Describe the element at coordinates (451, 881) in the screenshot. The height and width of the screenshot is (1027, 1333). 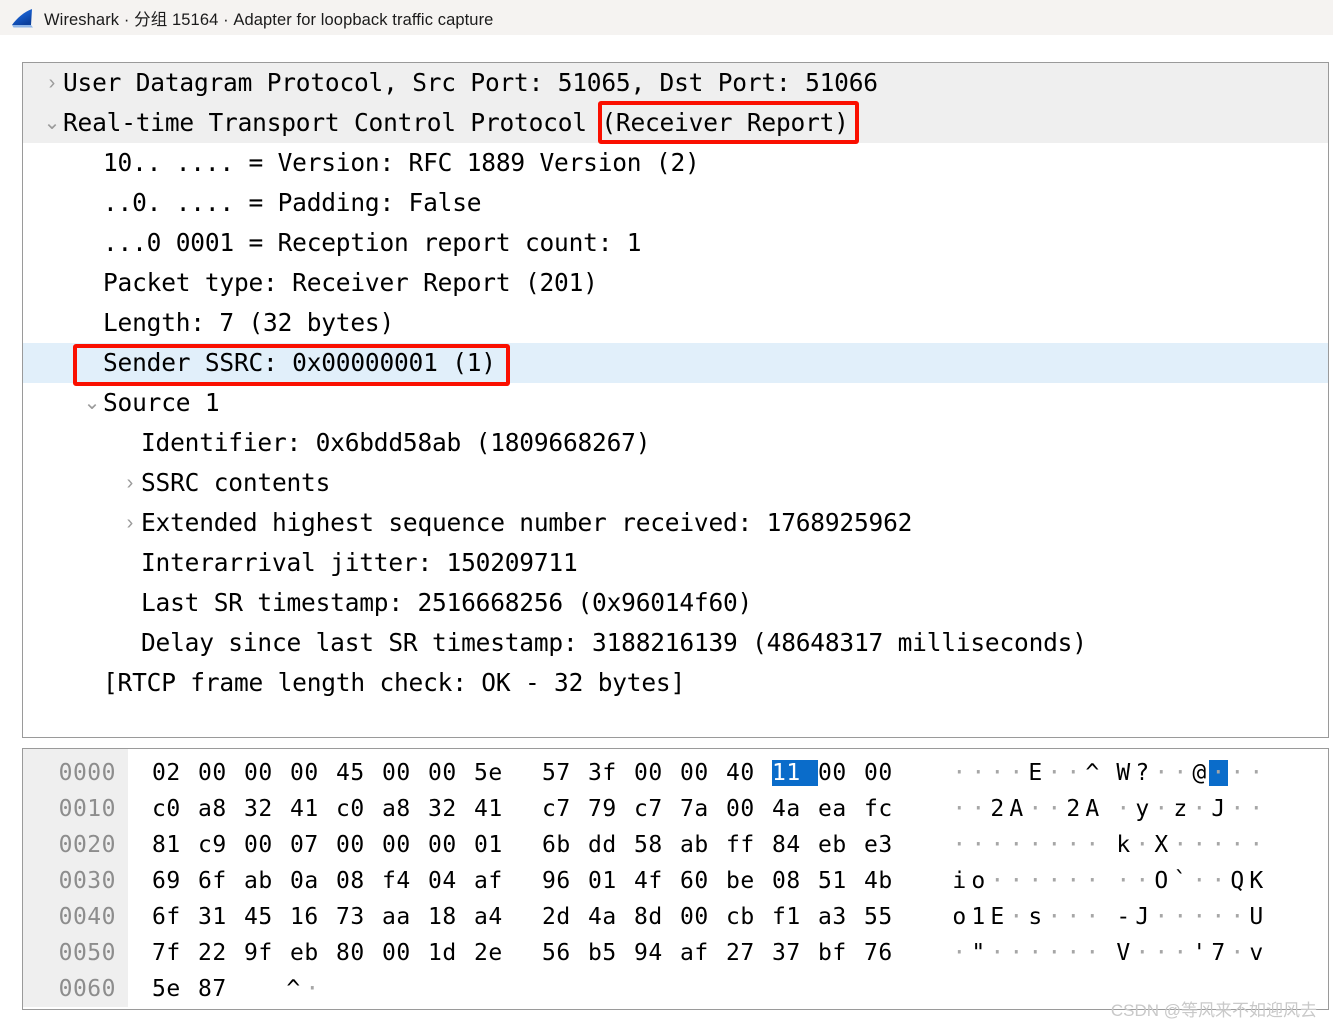
I see `hex-byte: 04` at that location.